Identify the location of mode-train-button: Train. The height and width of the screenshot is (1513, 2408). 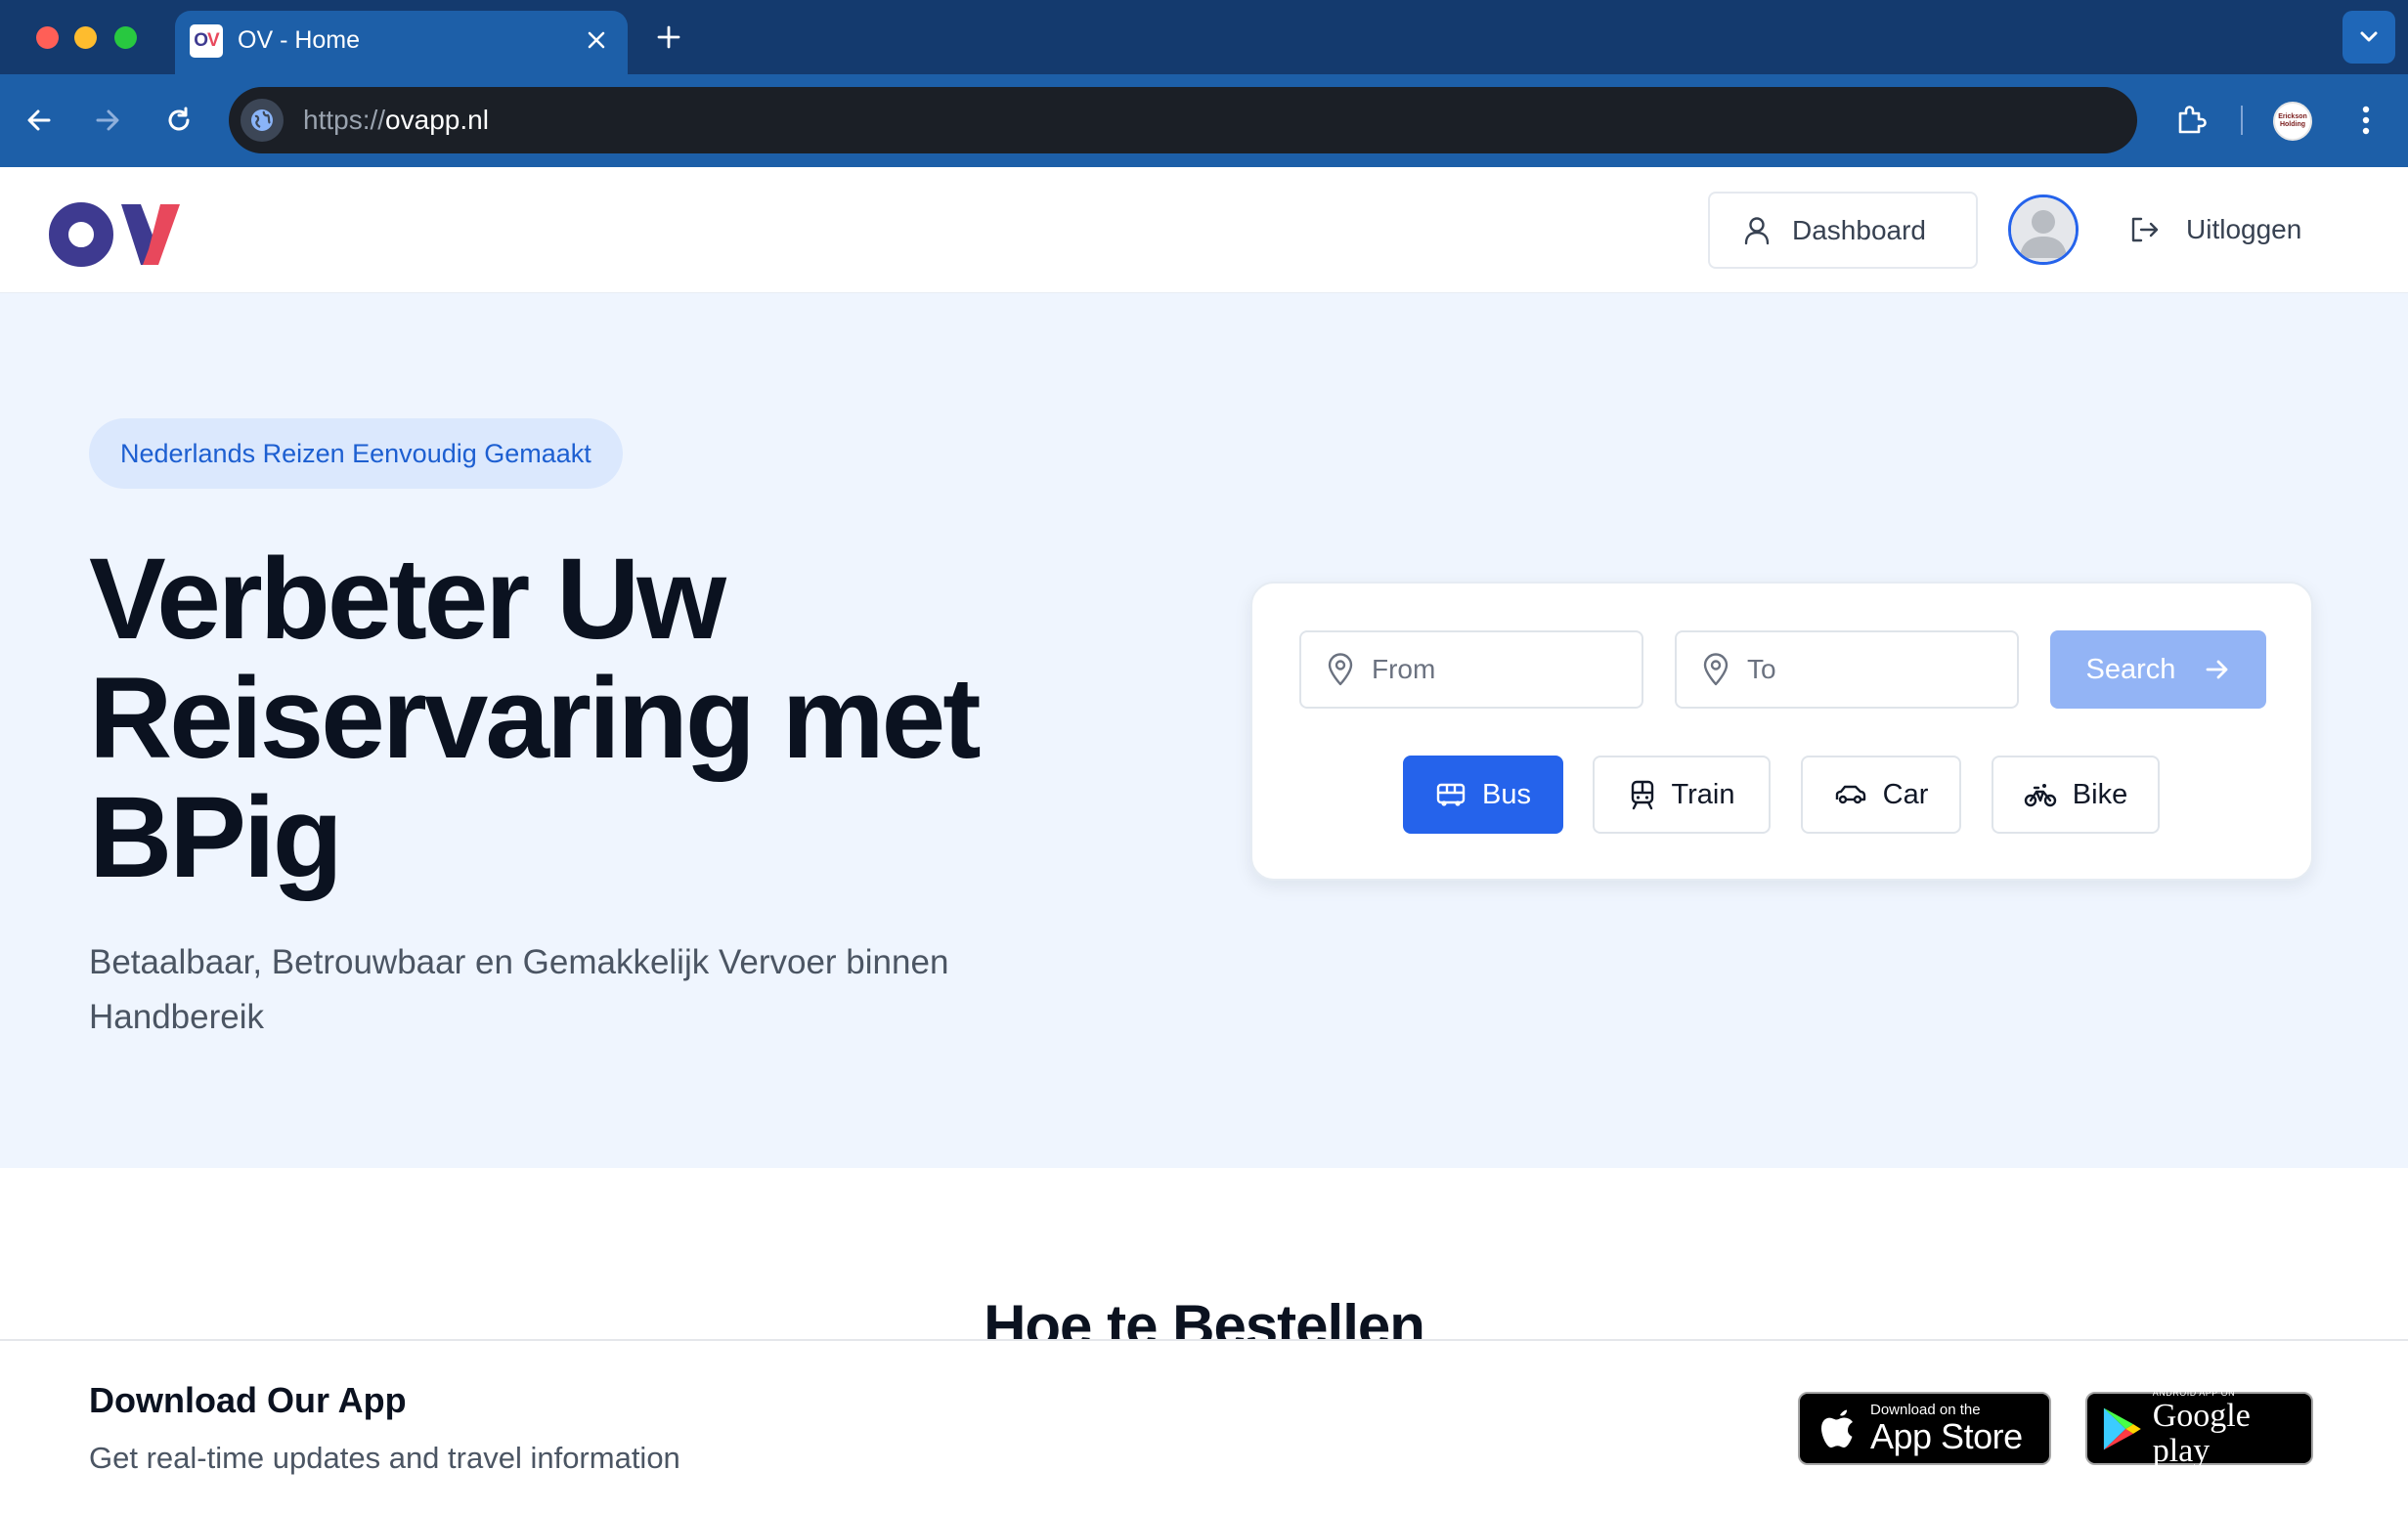
(1682, 795).